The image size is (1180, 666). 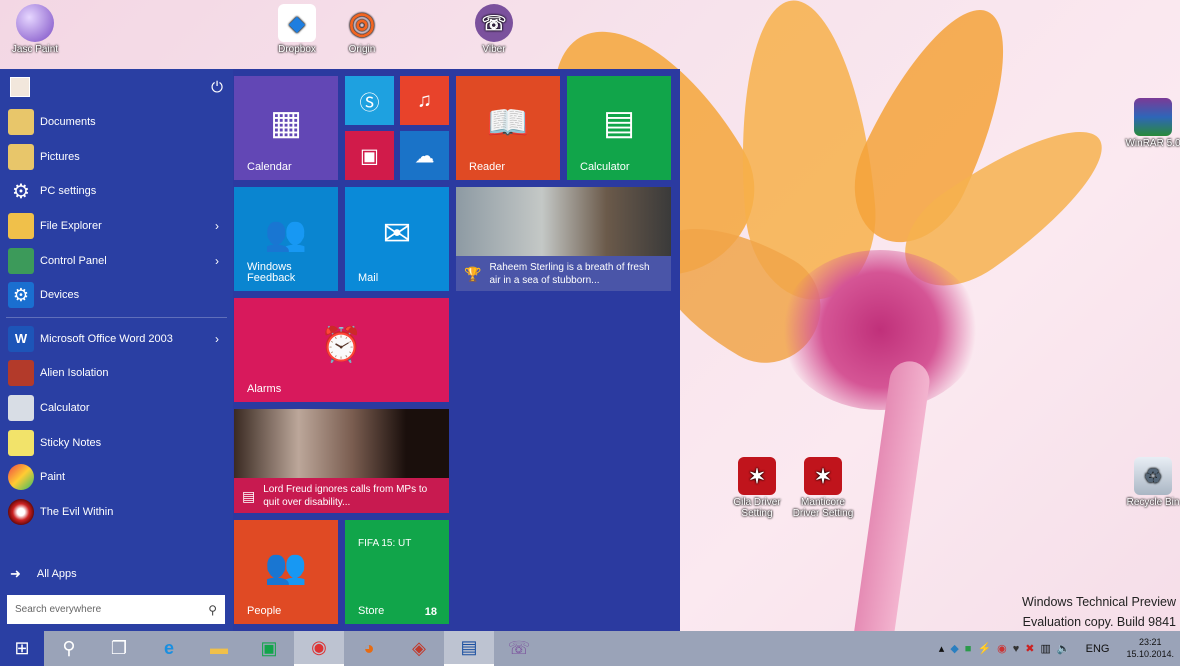 What do you see at coordinates (494, 29) in the screenshot?
I see `desktop-icon-viber: ☏ Viber` at bounding box center [494, 29].